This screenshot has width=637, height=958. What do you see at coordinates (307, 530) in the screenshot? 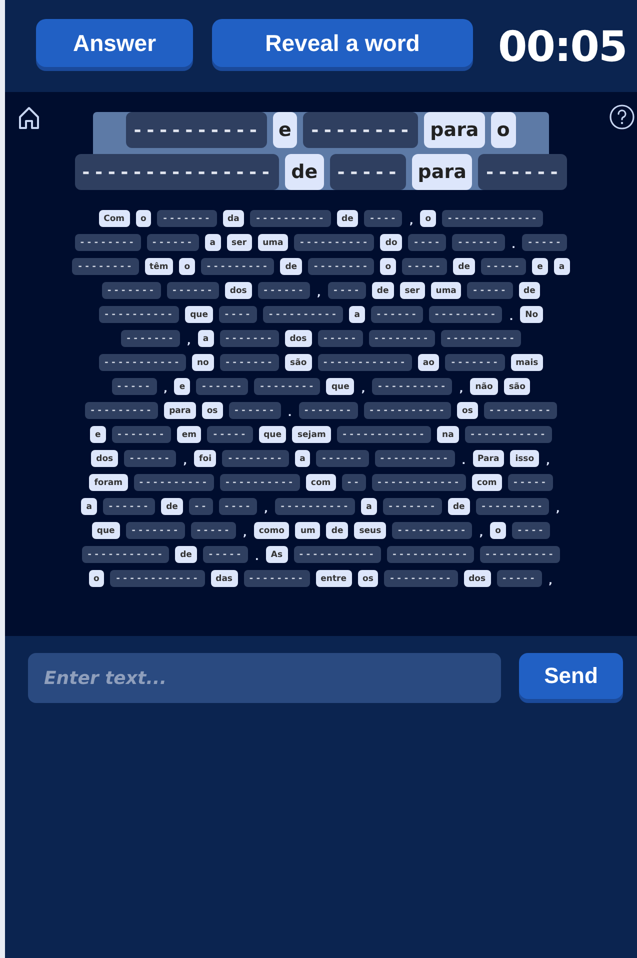
I see `word-tile: um` at bounding box center [307, 530].